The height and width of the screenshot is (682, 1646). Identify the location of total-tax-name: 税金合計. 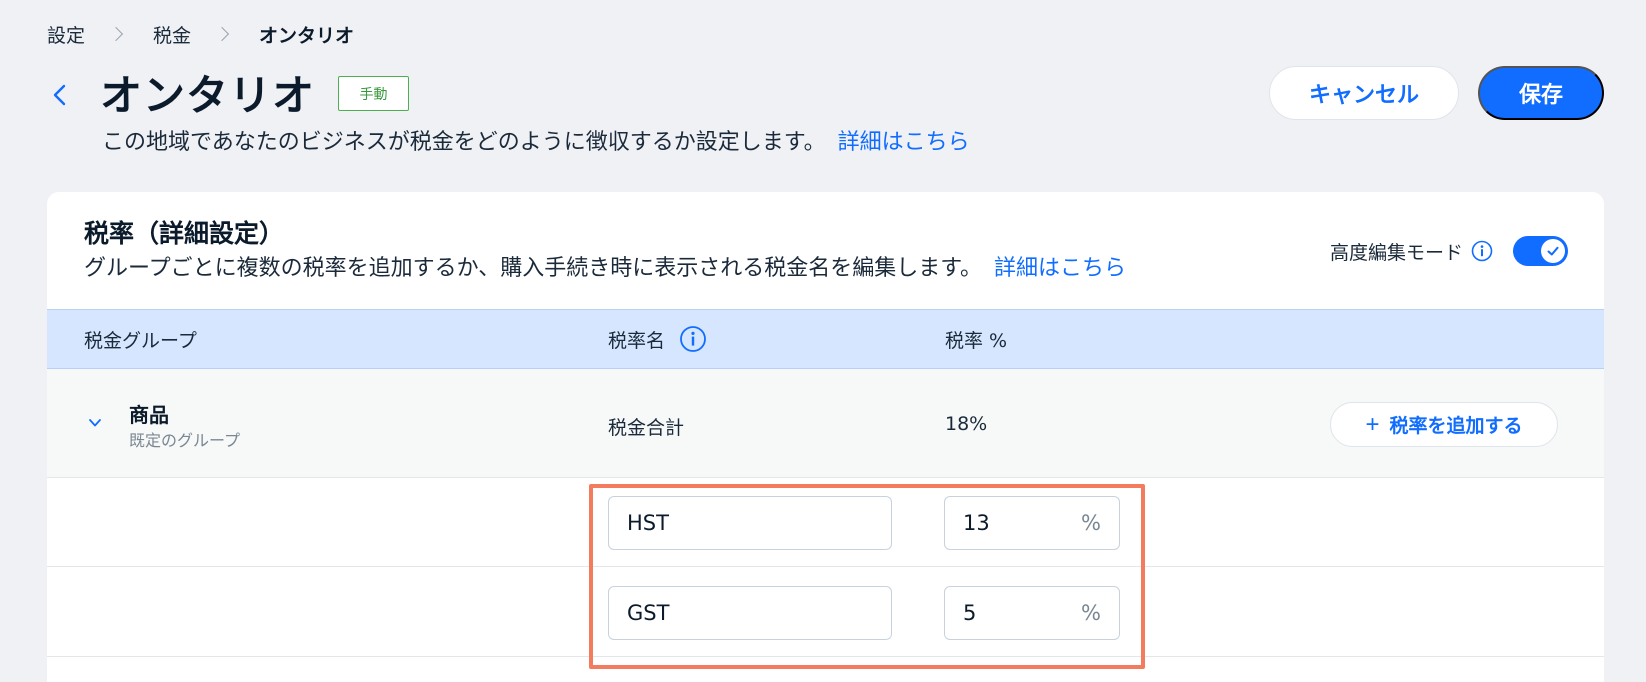
(646, 428).